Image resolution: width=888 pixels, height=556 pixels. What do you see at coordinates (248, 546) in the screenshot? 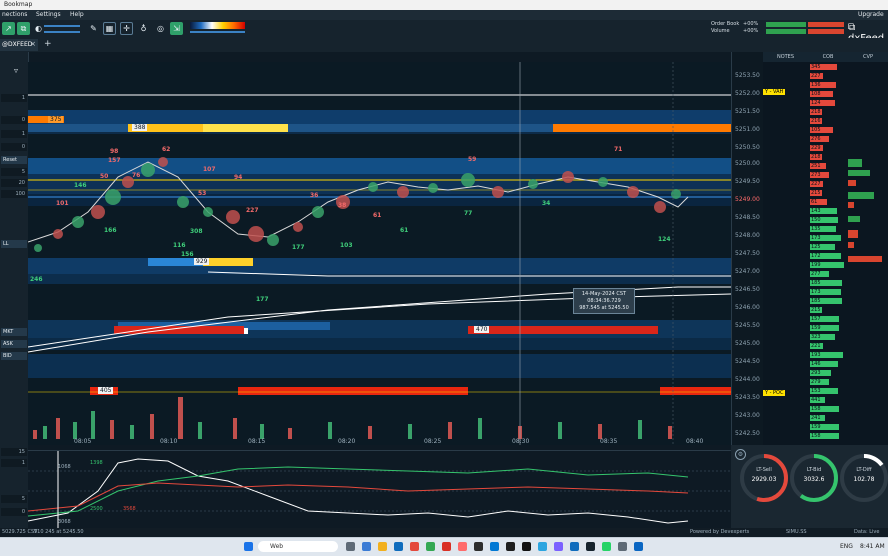
I see `windows-start-icon` at bounding box center [248, 546].